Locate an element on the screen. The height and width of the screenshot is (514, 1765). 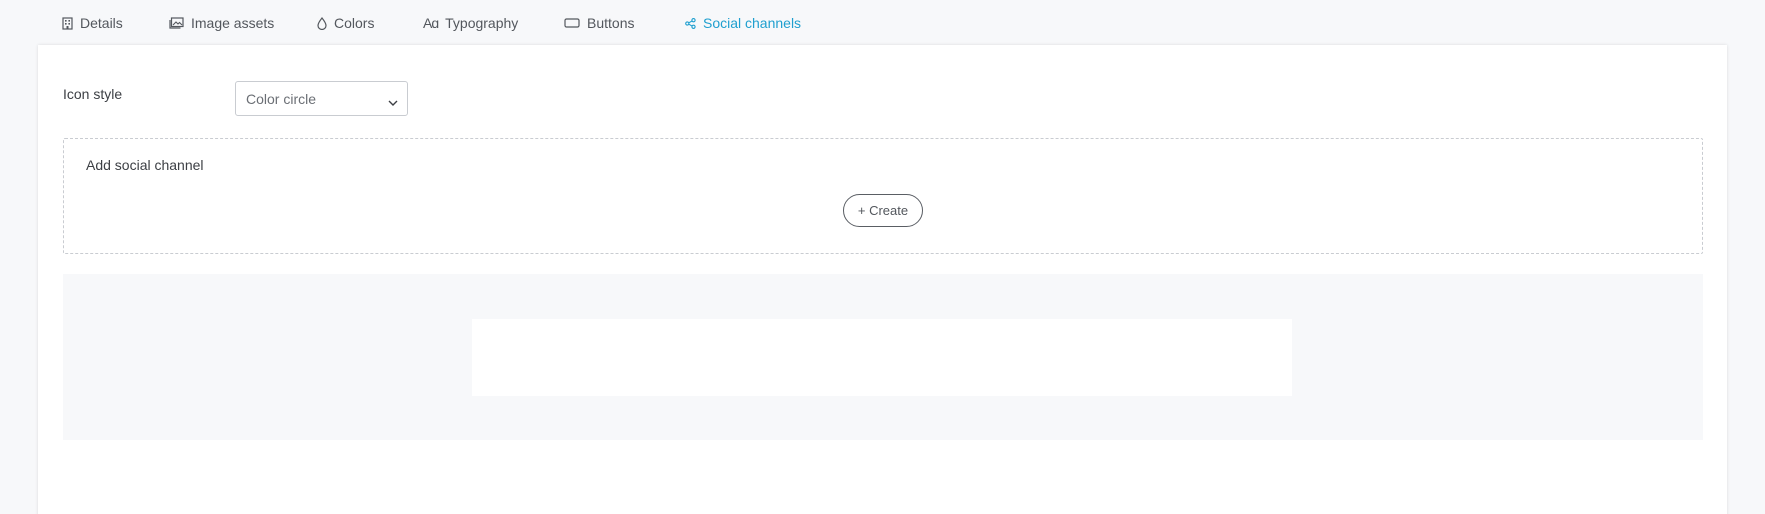
tab-image-assets: Image assets is located at coordinates (221, 23).